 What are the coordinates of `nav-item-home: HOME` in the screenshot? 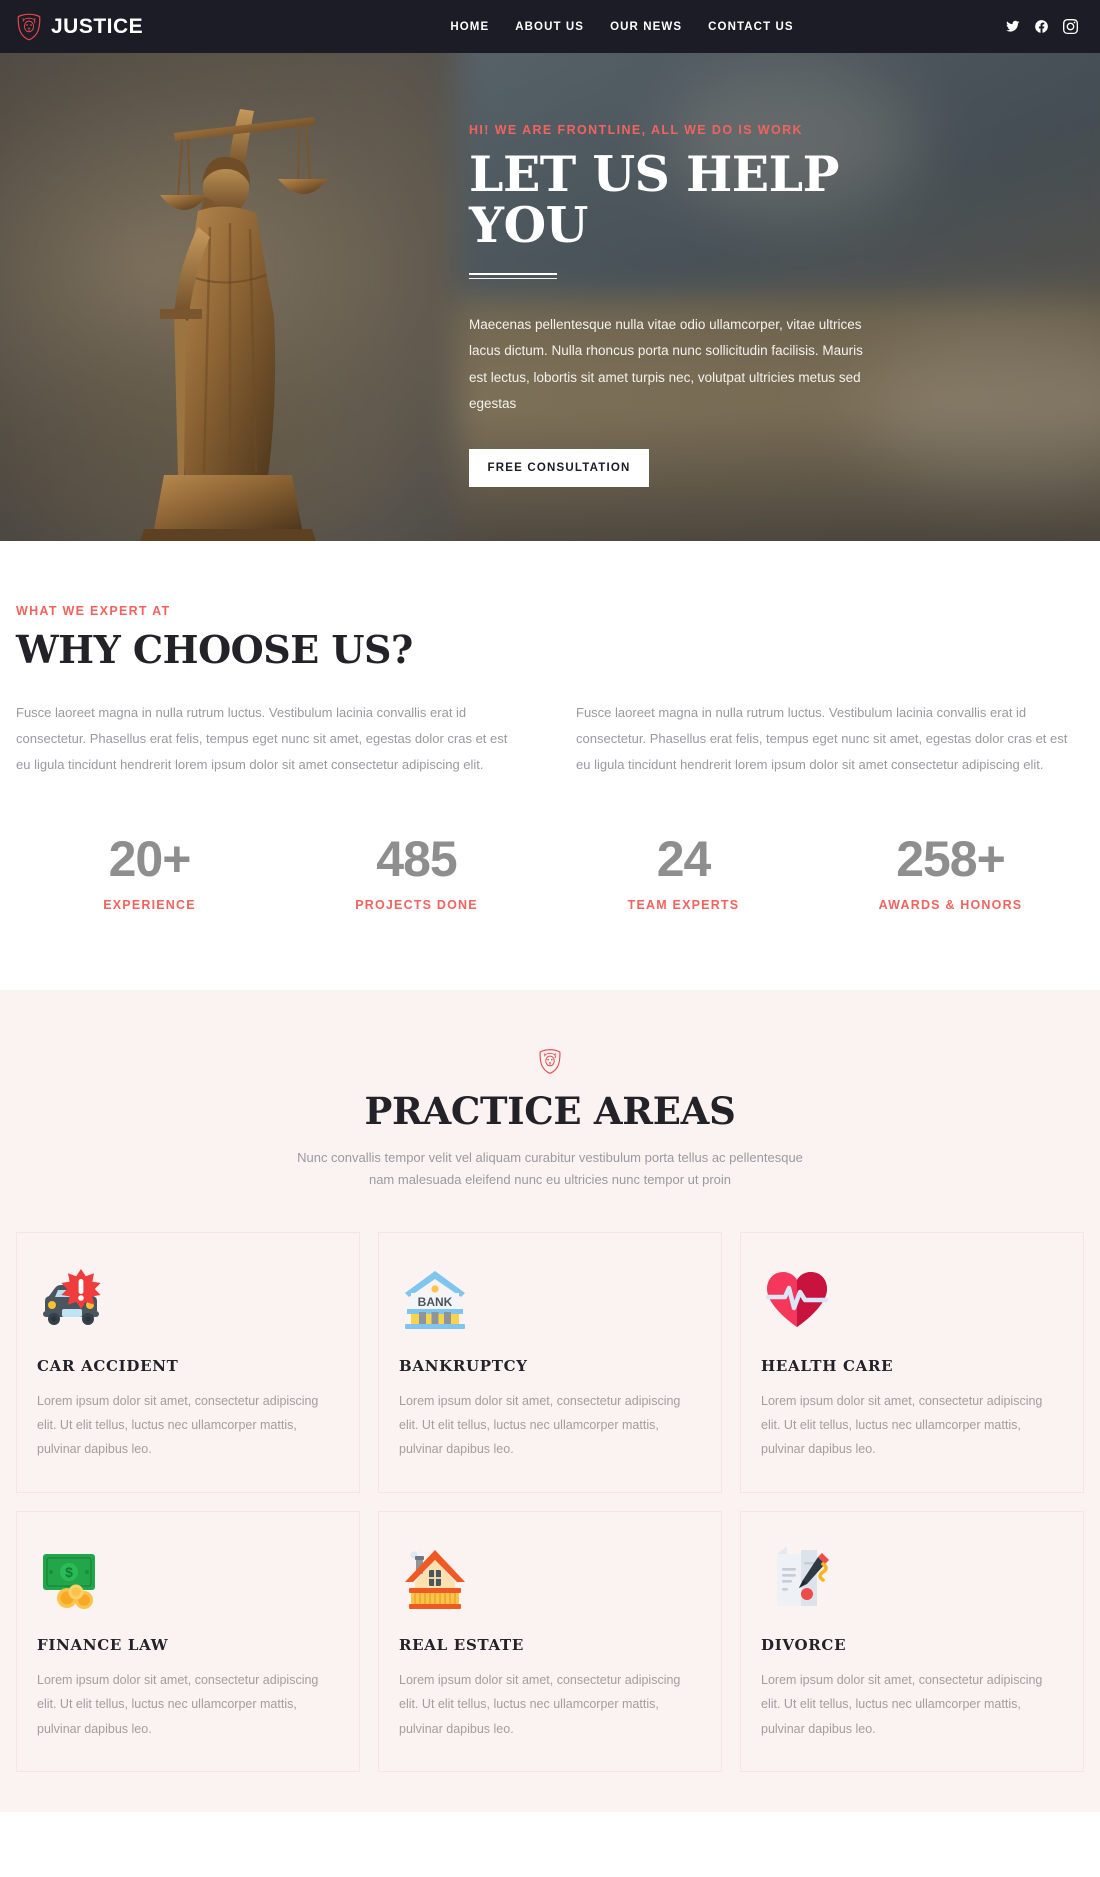 It's located at (469, 27).